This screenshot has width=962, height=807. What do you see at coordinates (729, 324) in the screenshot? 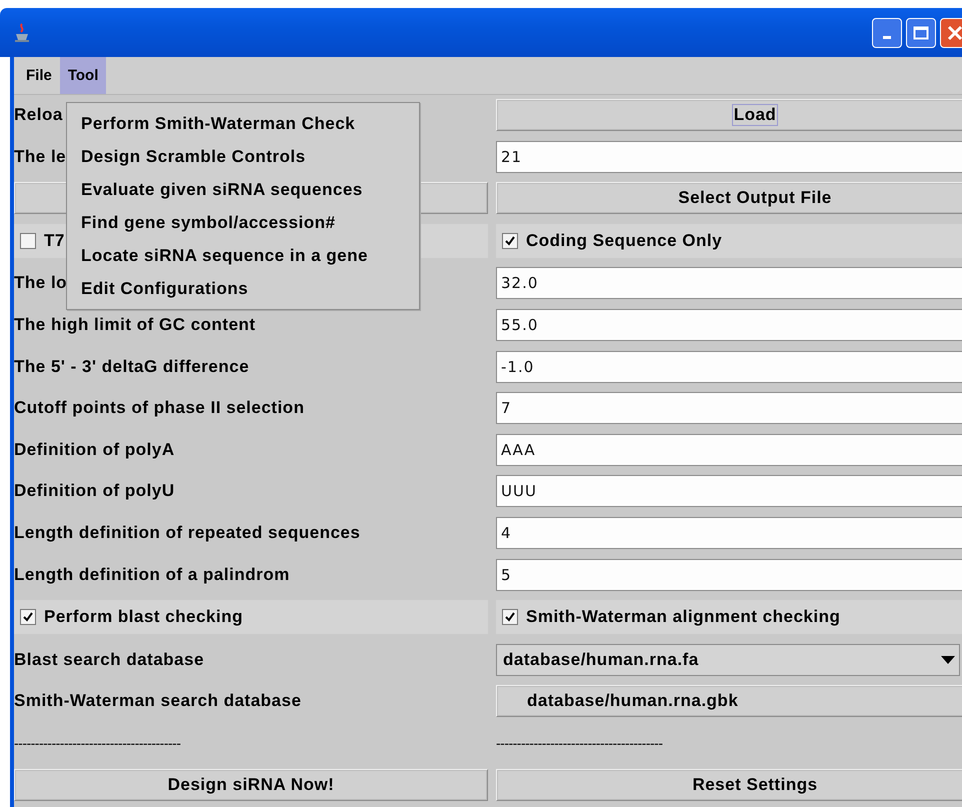
I see `input-field: 55.0` at bounding box center [729, 324].